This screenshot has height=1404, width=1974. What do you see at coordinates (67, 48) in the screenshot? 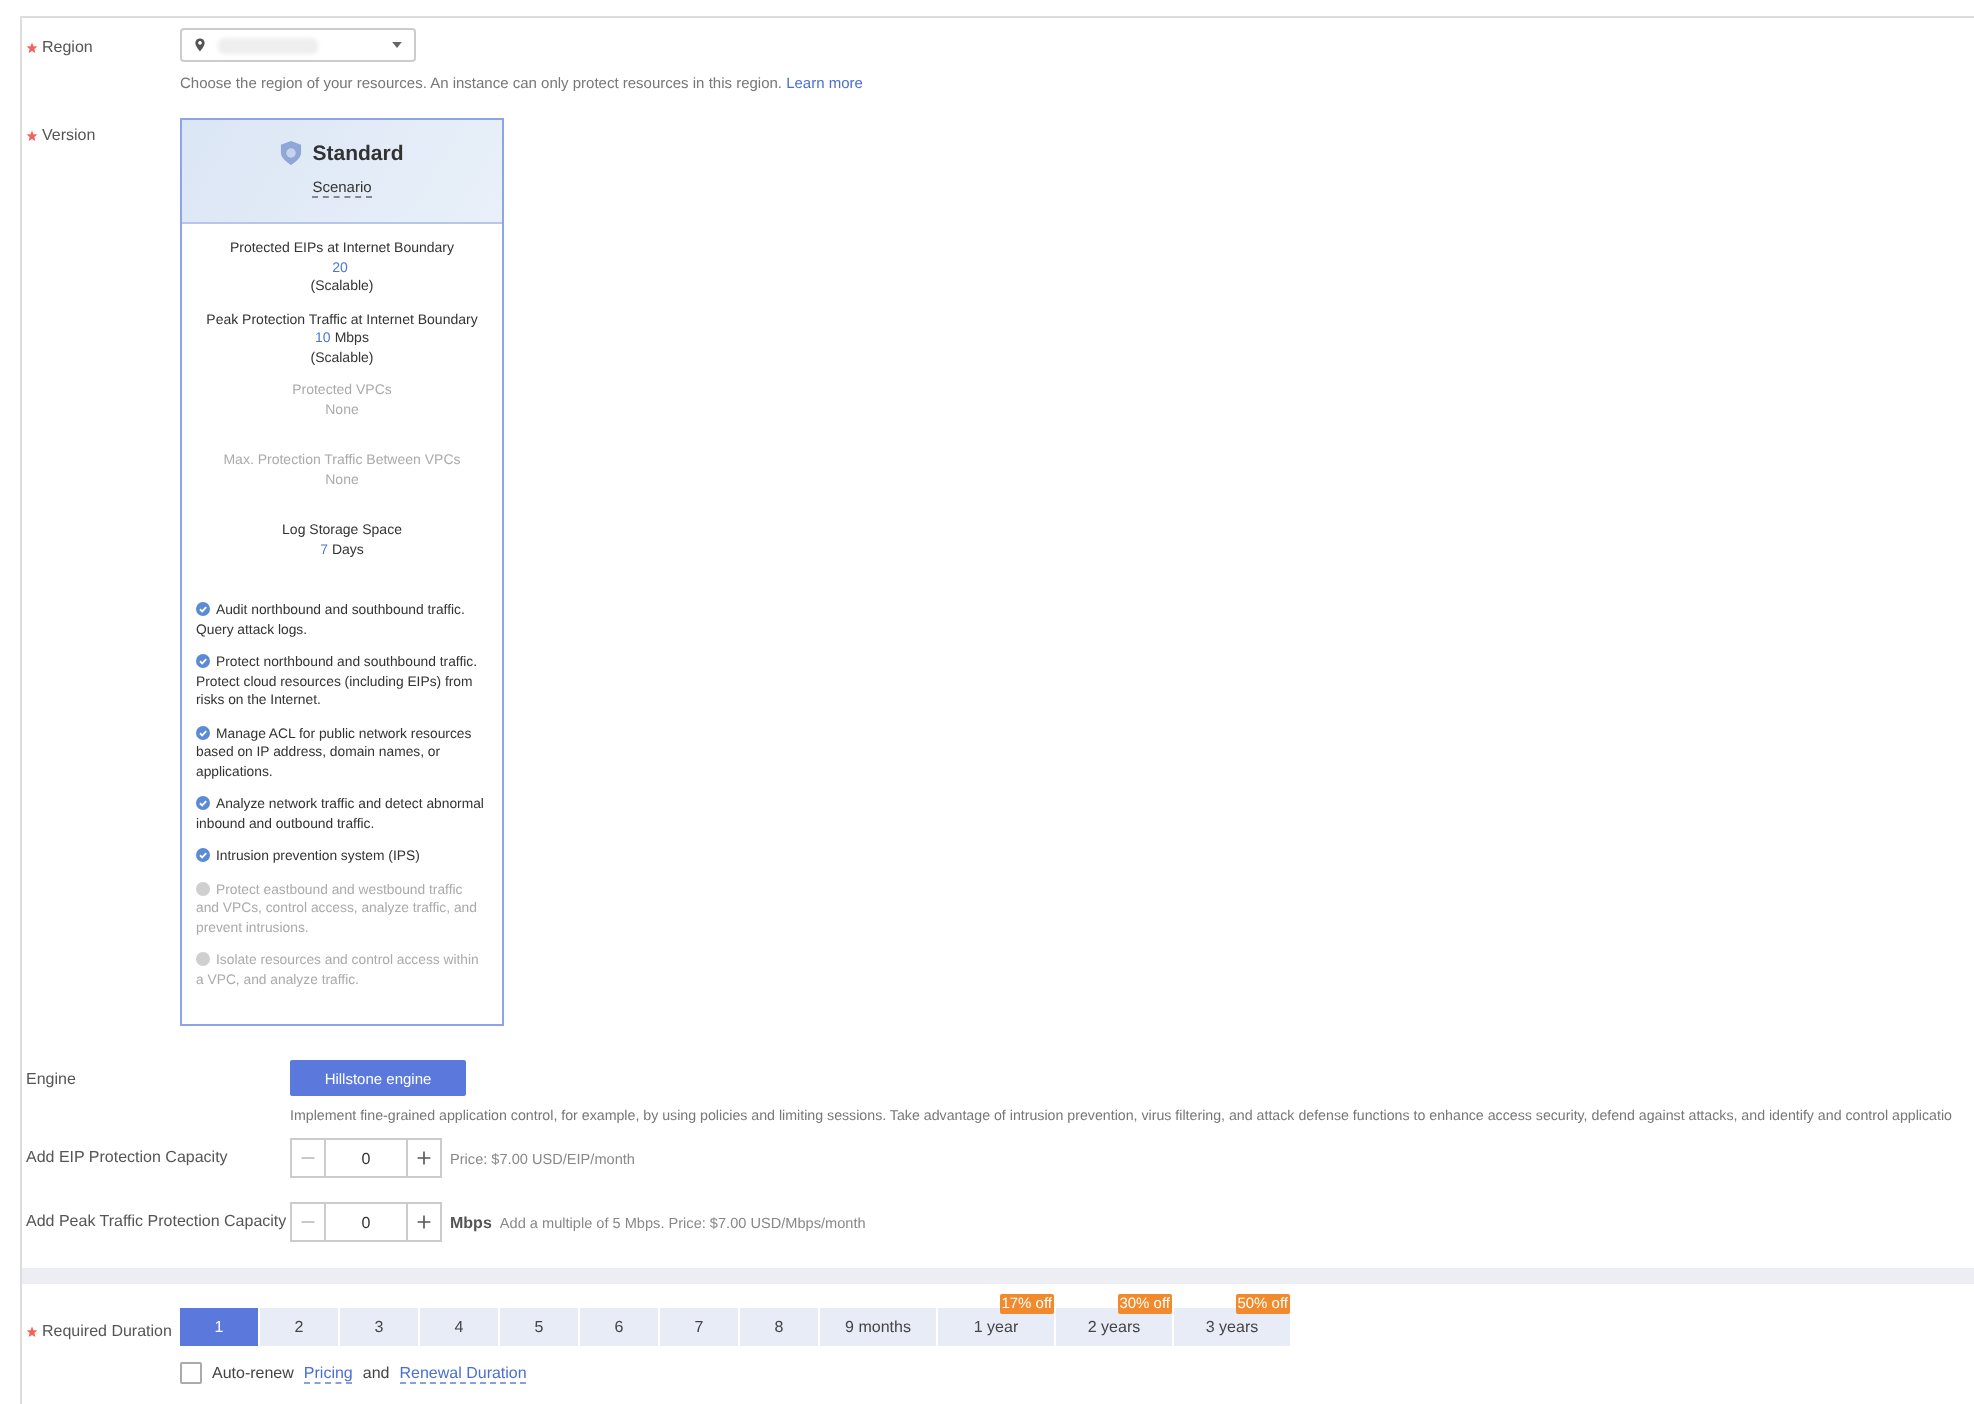
I see `field-label: Region` at bounding box center [67, 48].